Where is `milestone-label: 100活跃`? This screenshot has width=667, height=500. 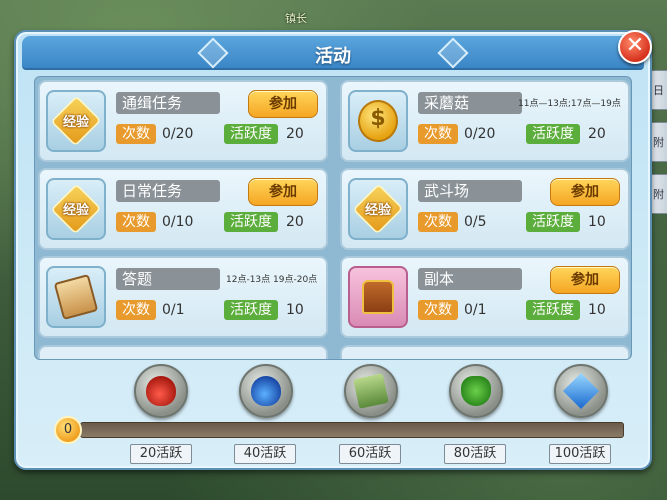
milestone-label: 100活跃 is located at coordinates (580, 454).